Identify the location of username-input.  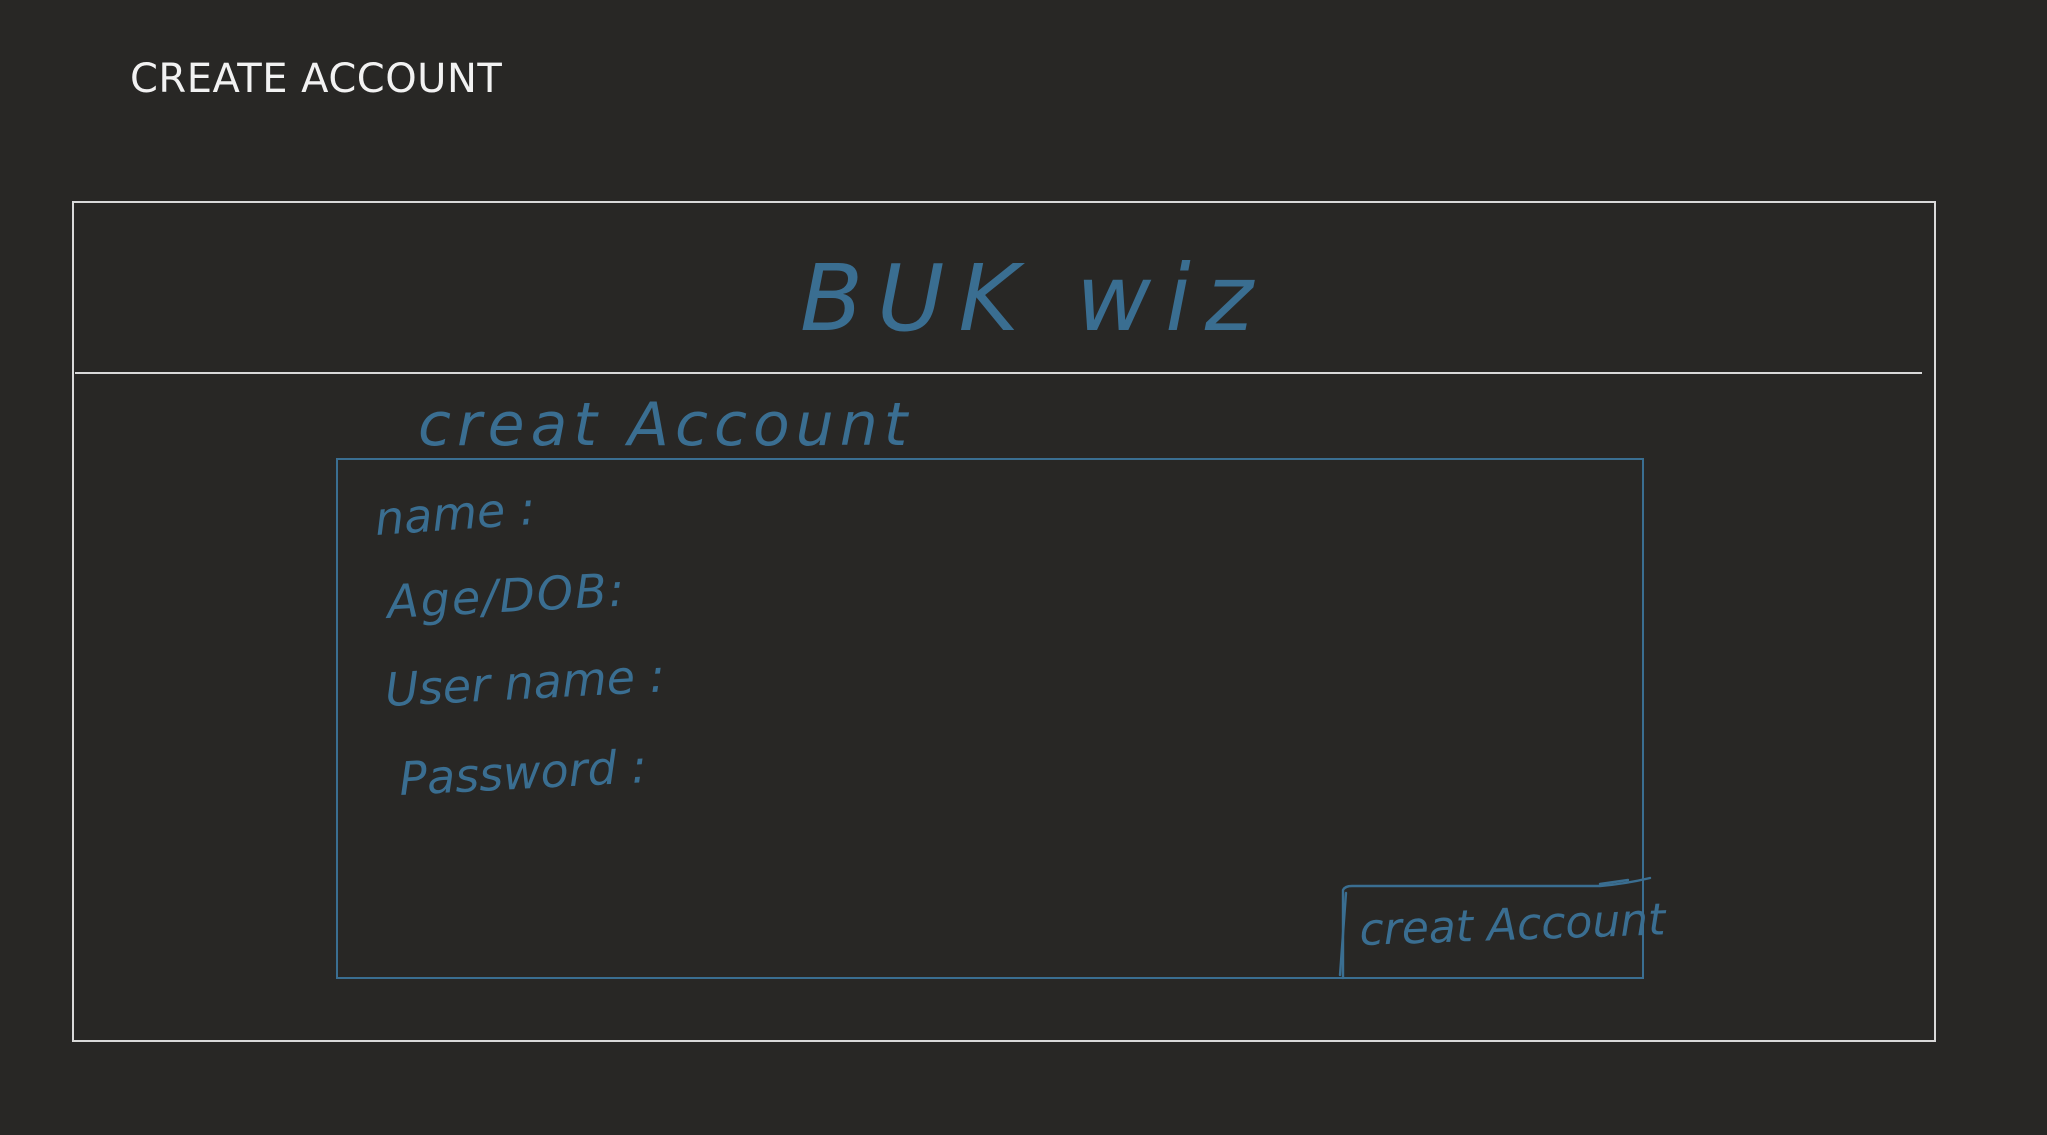
(1117, 690).